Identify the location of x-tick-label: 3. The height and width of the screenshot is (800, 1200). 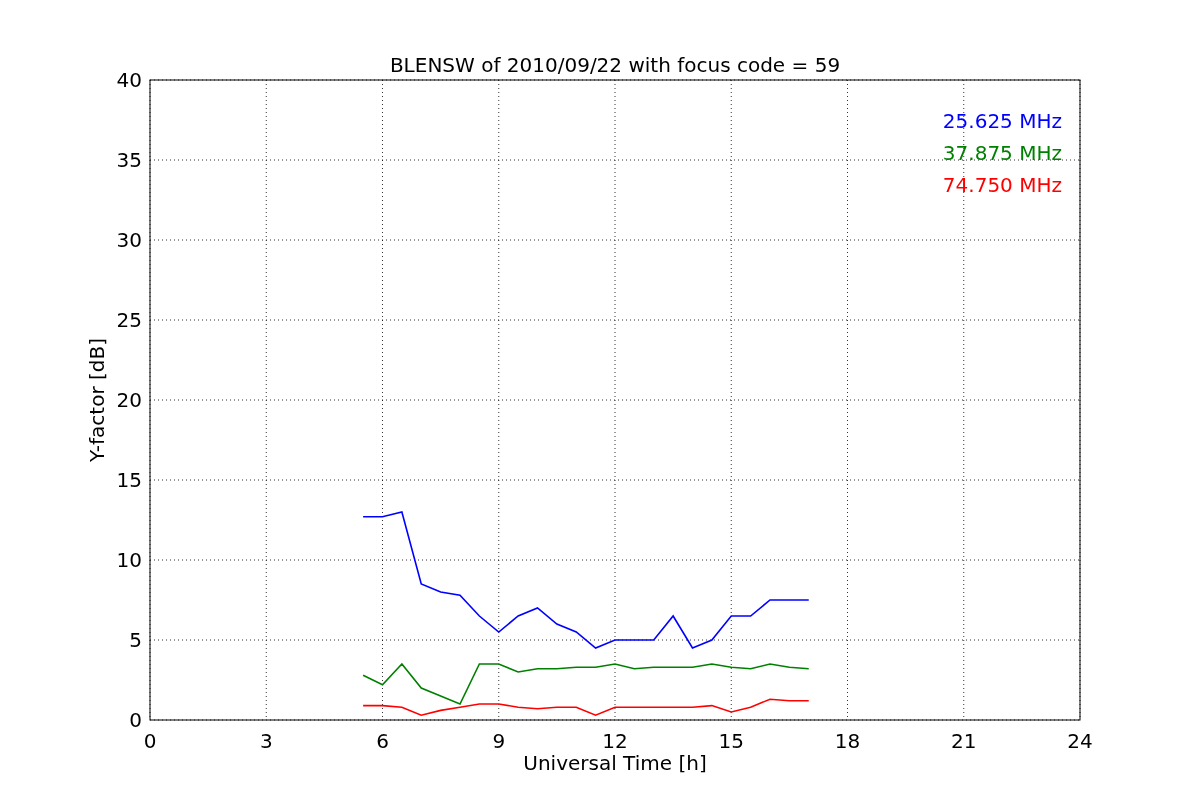
(266, 741).